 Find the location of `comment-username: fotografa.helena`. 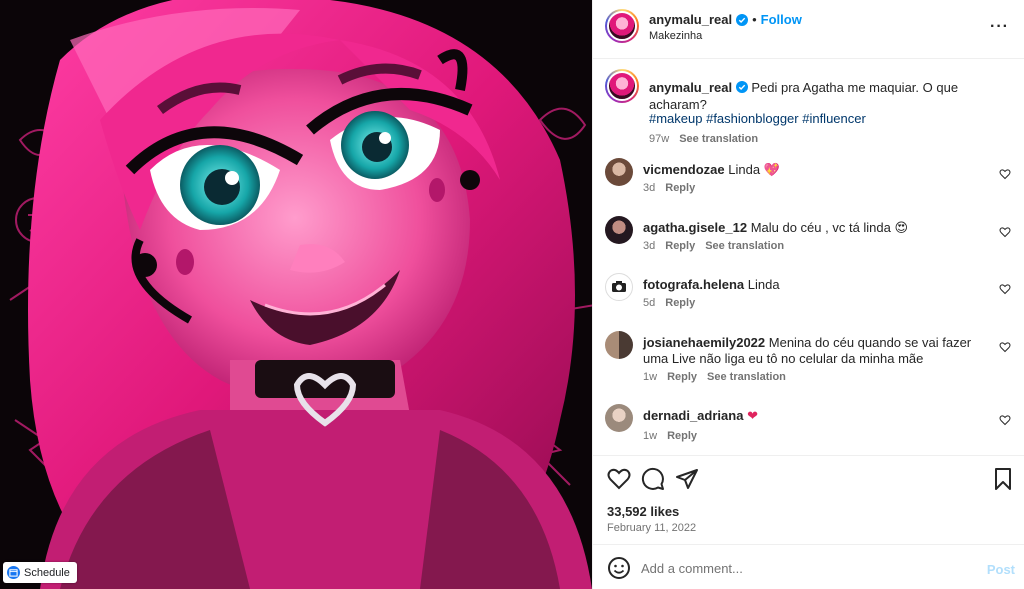

comment-username: fotografa.helena is located at coordinates (693, 284).